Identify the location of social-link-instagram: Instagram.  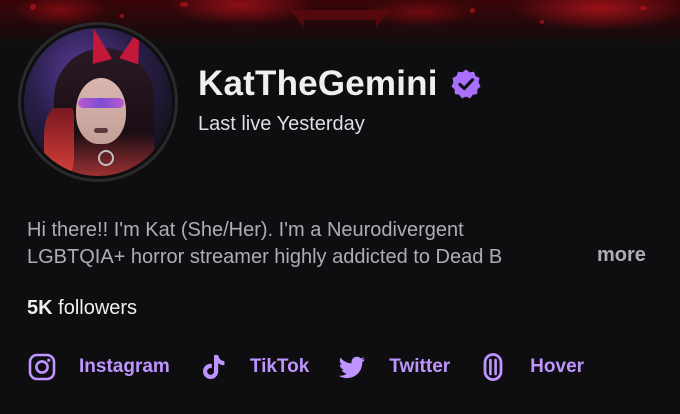
(98, 367).